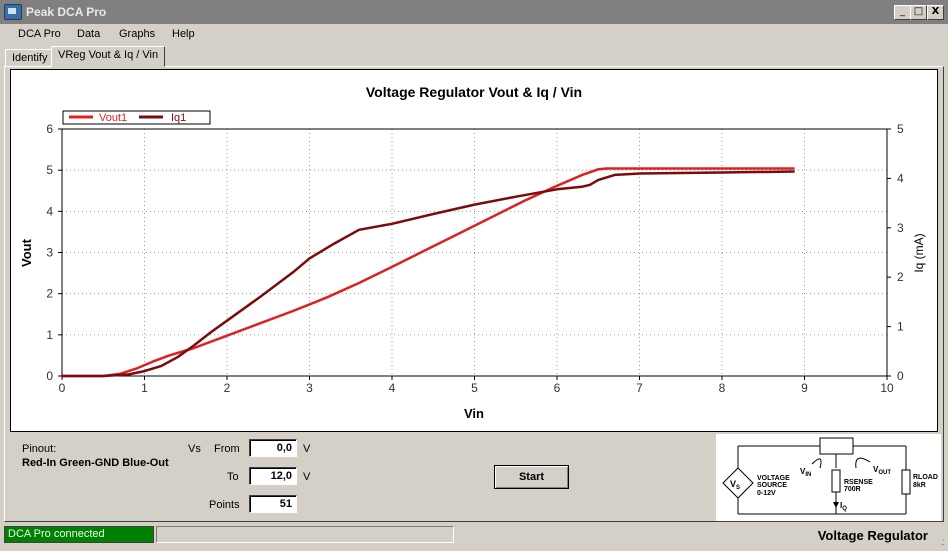 The height and width of the screenshot is (551, 948). Describe the element at coordinates (13, 12) in the screenshot. I see `app-icon` at that location.